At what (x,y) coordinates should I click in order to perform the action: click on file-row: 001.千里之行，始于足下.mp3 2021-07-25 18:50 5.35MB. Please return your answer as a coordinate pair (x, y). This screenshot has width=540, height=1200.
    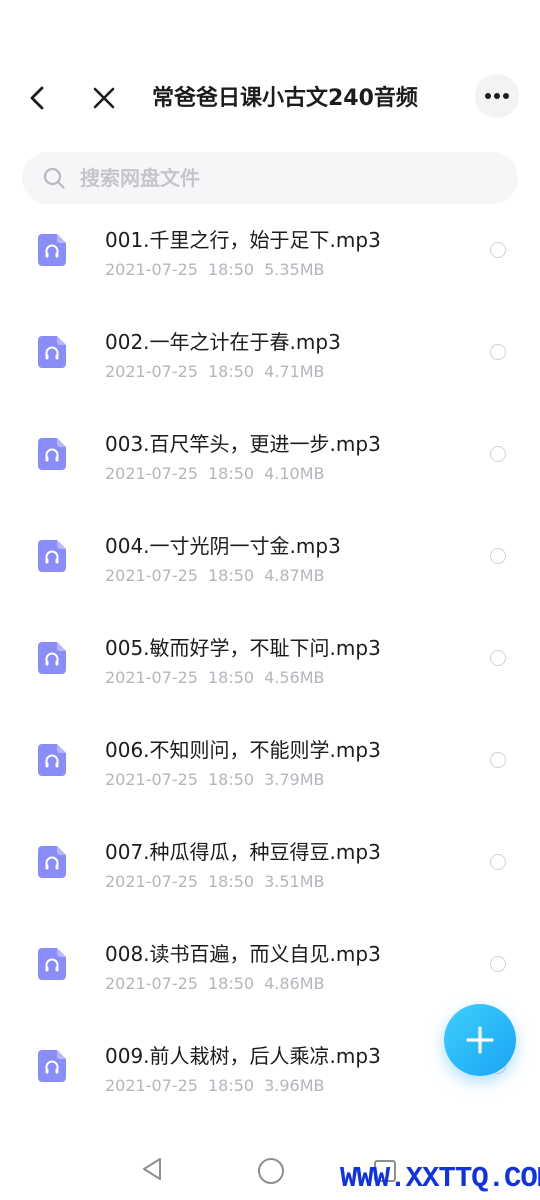
    Looking at the image, I should click on (270, 261).